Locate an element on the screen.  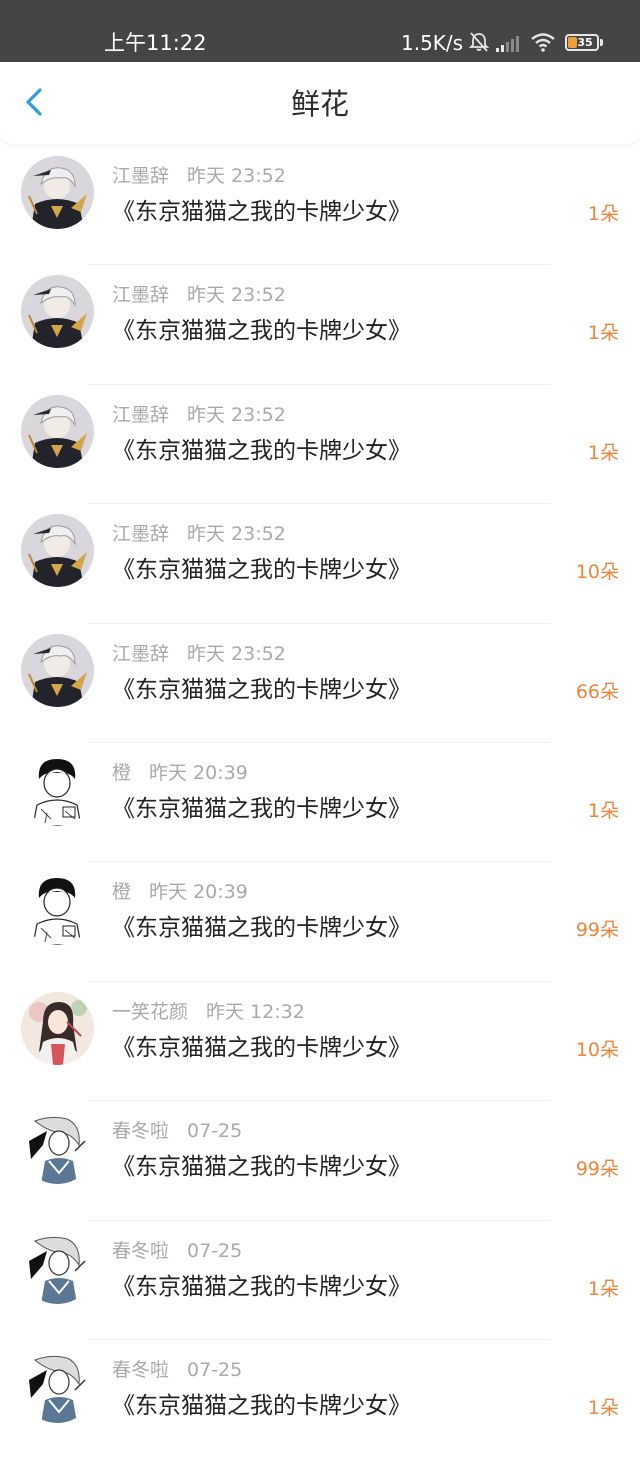
nav-bar: 鲜花 is located at coordinates (320, 103).